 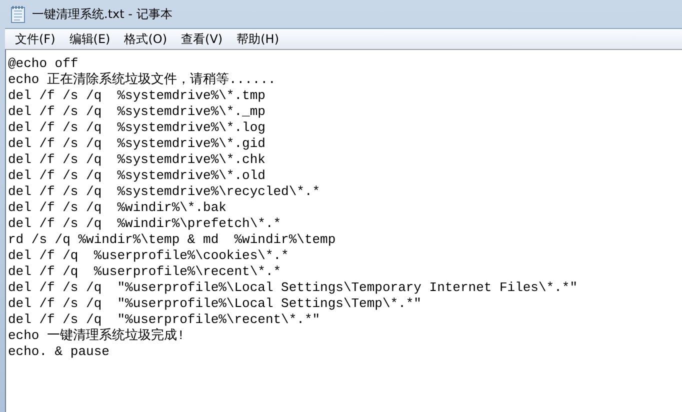 What do you see at coordinates (149, 256) in the screenshot?
I see `text-line: del /f /q %userprofile%\cookies\*.*` at bounding box center [149, 256].